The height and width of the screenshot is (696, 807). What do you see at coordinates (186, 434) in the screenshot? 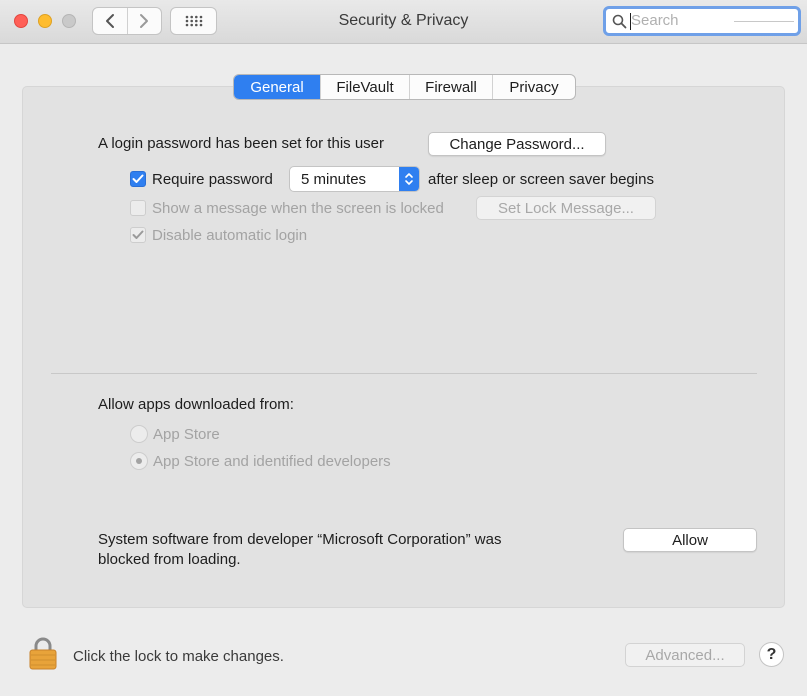
I see `radio-app-store-label: App Store` at bounding box center [186, 434].